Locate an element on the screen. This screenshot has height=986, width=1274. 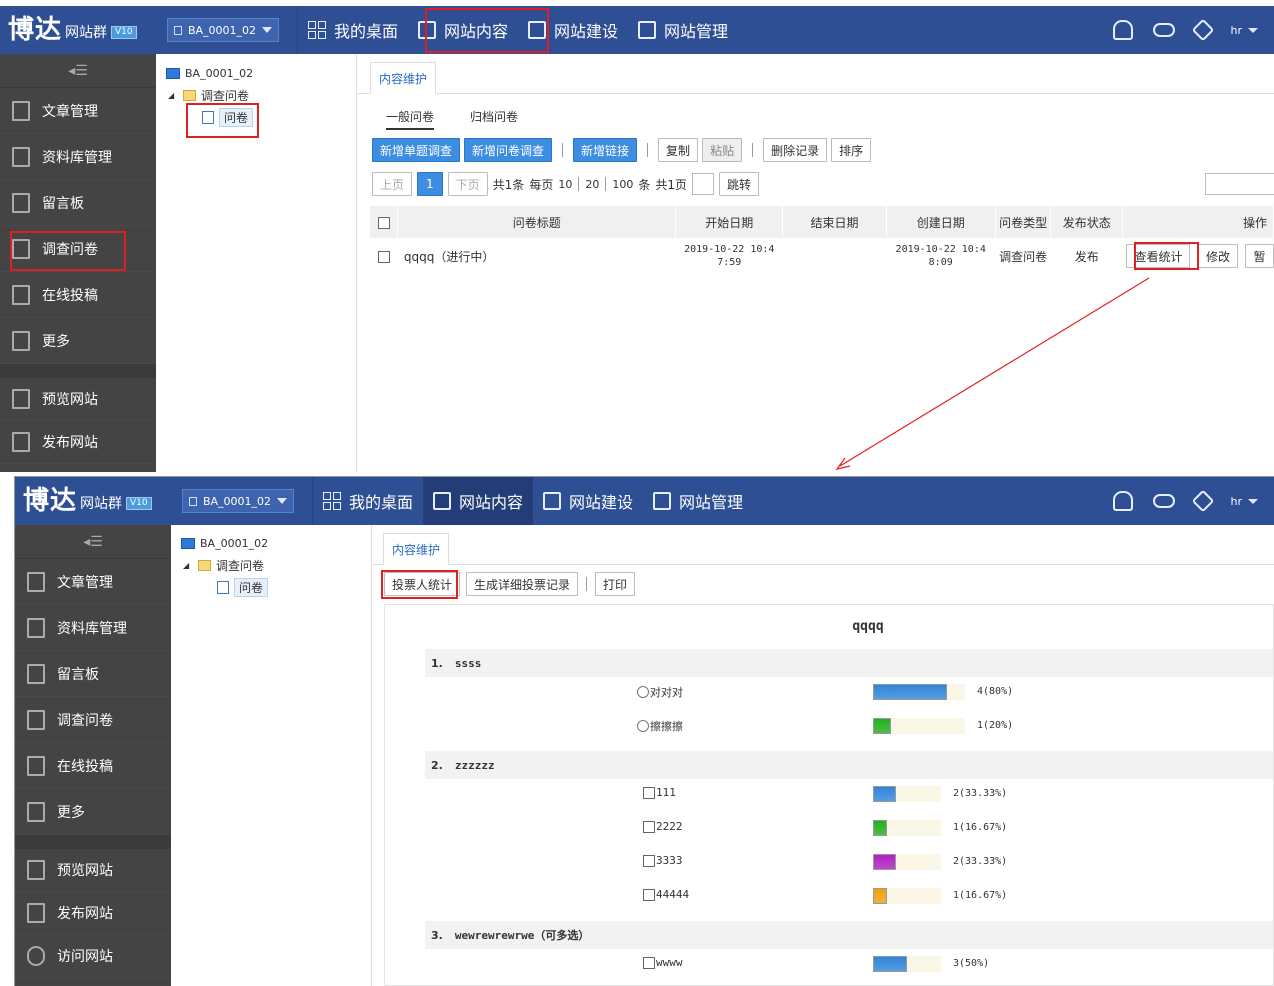
col-status: 发布状态 is located at coordinates (1086, 222).